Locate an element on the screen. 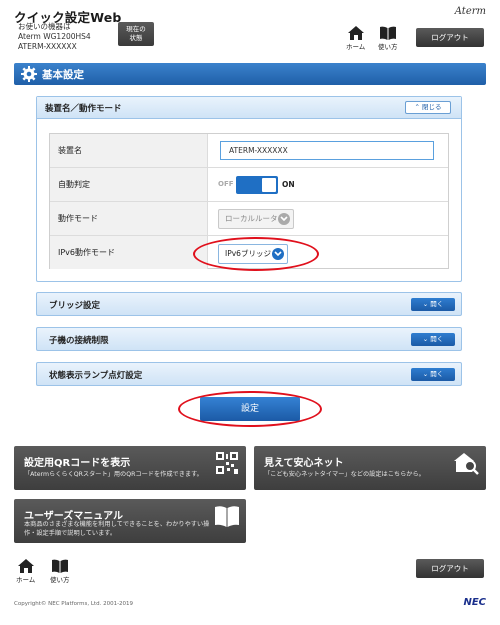 The height and width of the screenshot is (625, 500). status-button-label: 状態 is located at coordinates (136, 38).